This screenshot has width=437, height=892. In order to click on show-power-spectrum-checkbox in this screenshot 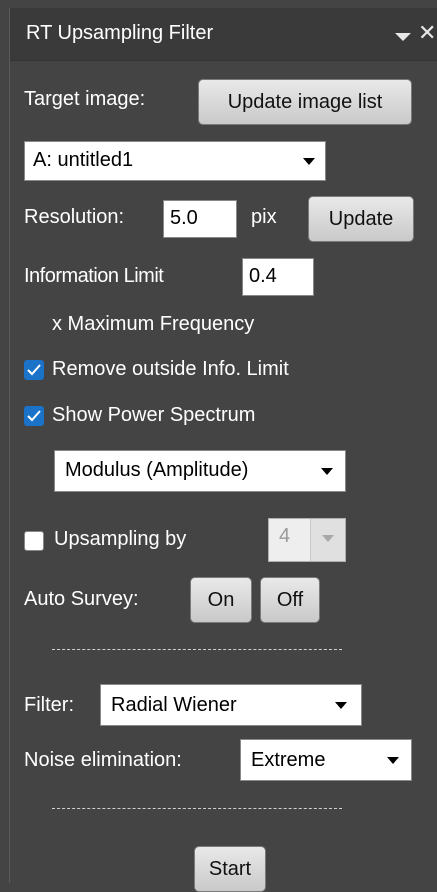, I will do `click(34, 416)`.